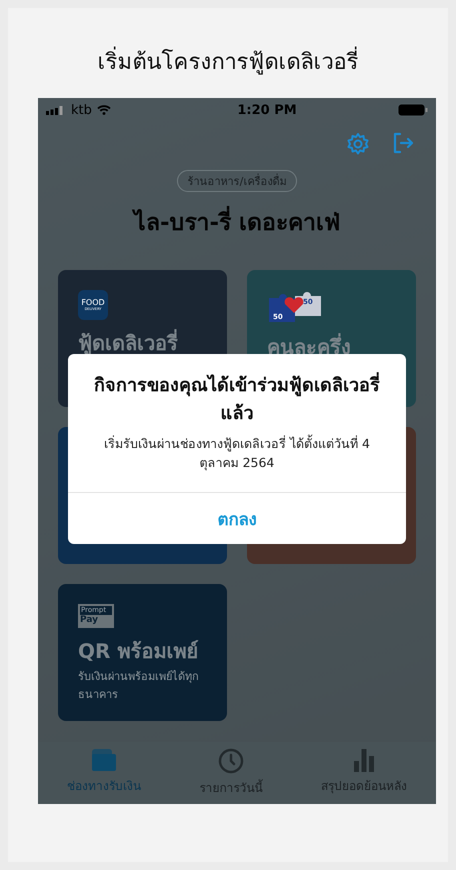 Image resolution: width=456 pixels, height=870 pixels. Describe the element at coordinates (237, 181) in the screenshot. I see `category-chip: ร้านอาหาร/เครื่องดื่ม` at that location.